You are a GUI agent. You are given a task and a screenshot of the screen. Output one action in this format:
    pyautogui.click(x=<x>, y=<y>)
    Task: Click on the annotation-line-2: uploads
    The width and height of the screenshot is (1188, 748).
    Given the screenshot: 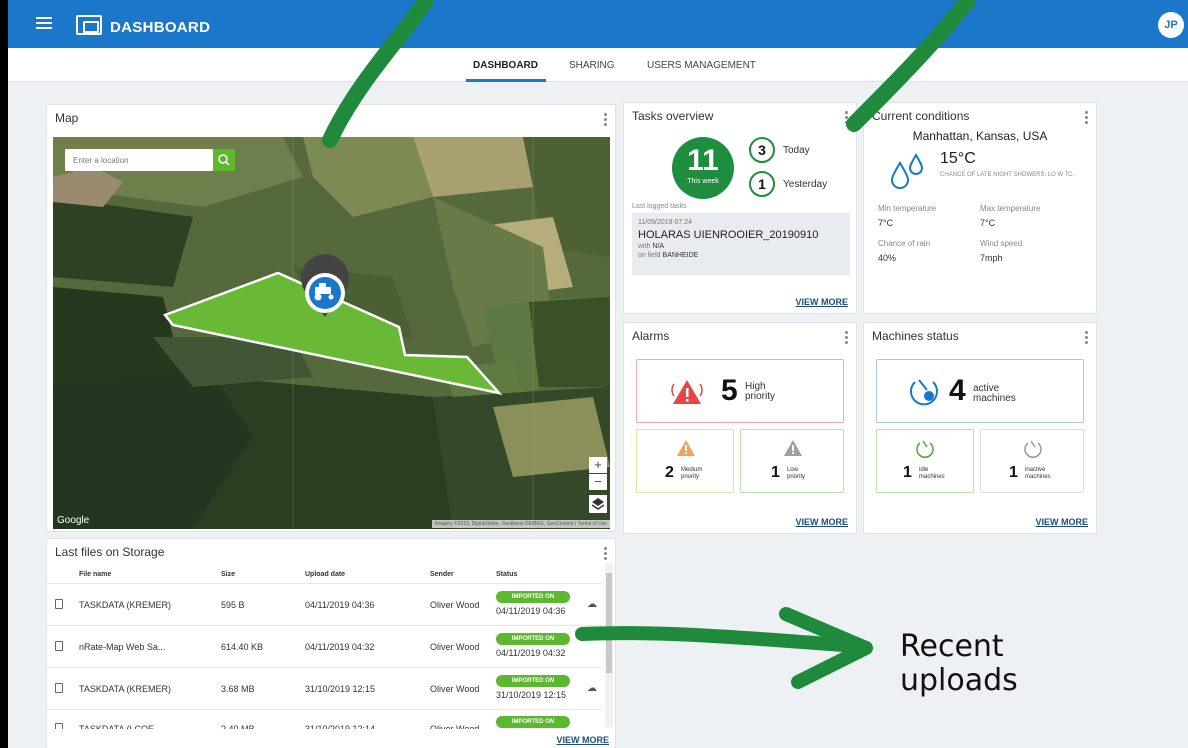 What is the action you would take?
    pyautogui.click(x=959, y=680)
    